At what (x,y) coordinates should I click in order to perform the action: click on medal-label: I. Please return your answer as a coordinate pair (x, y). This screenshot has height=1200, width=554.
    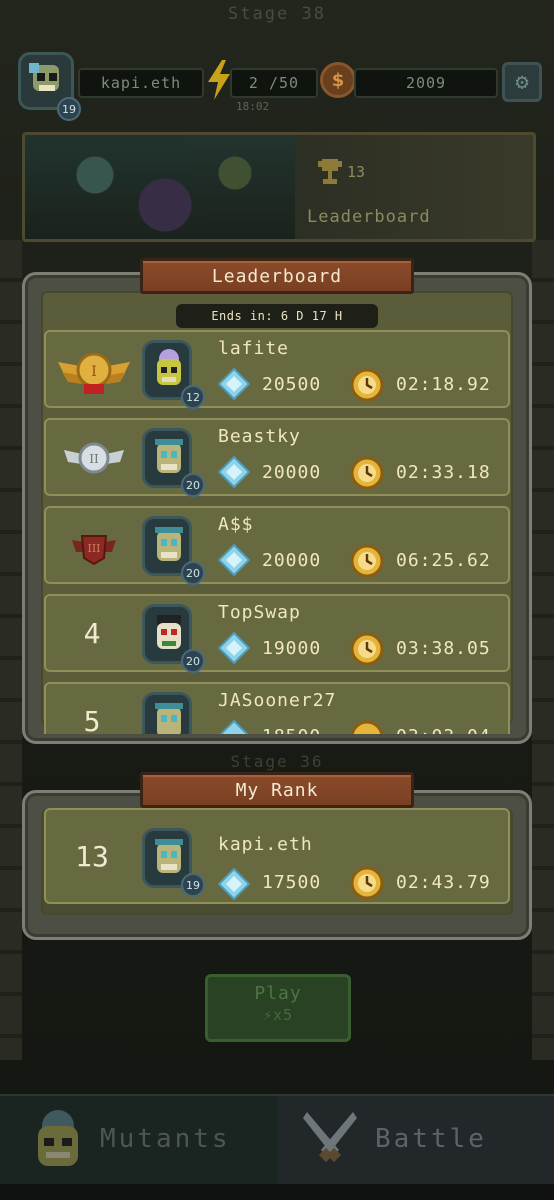
    Looking at the image, I should click on (94, 372).